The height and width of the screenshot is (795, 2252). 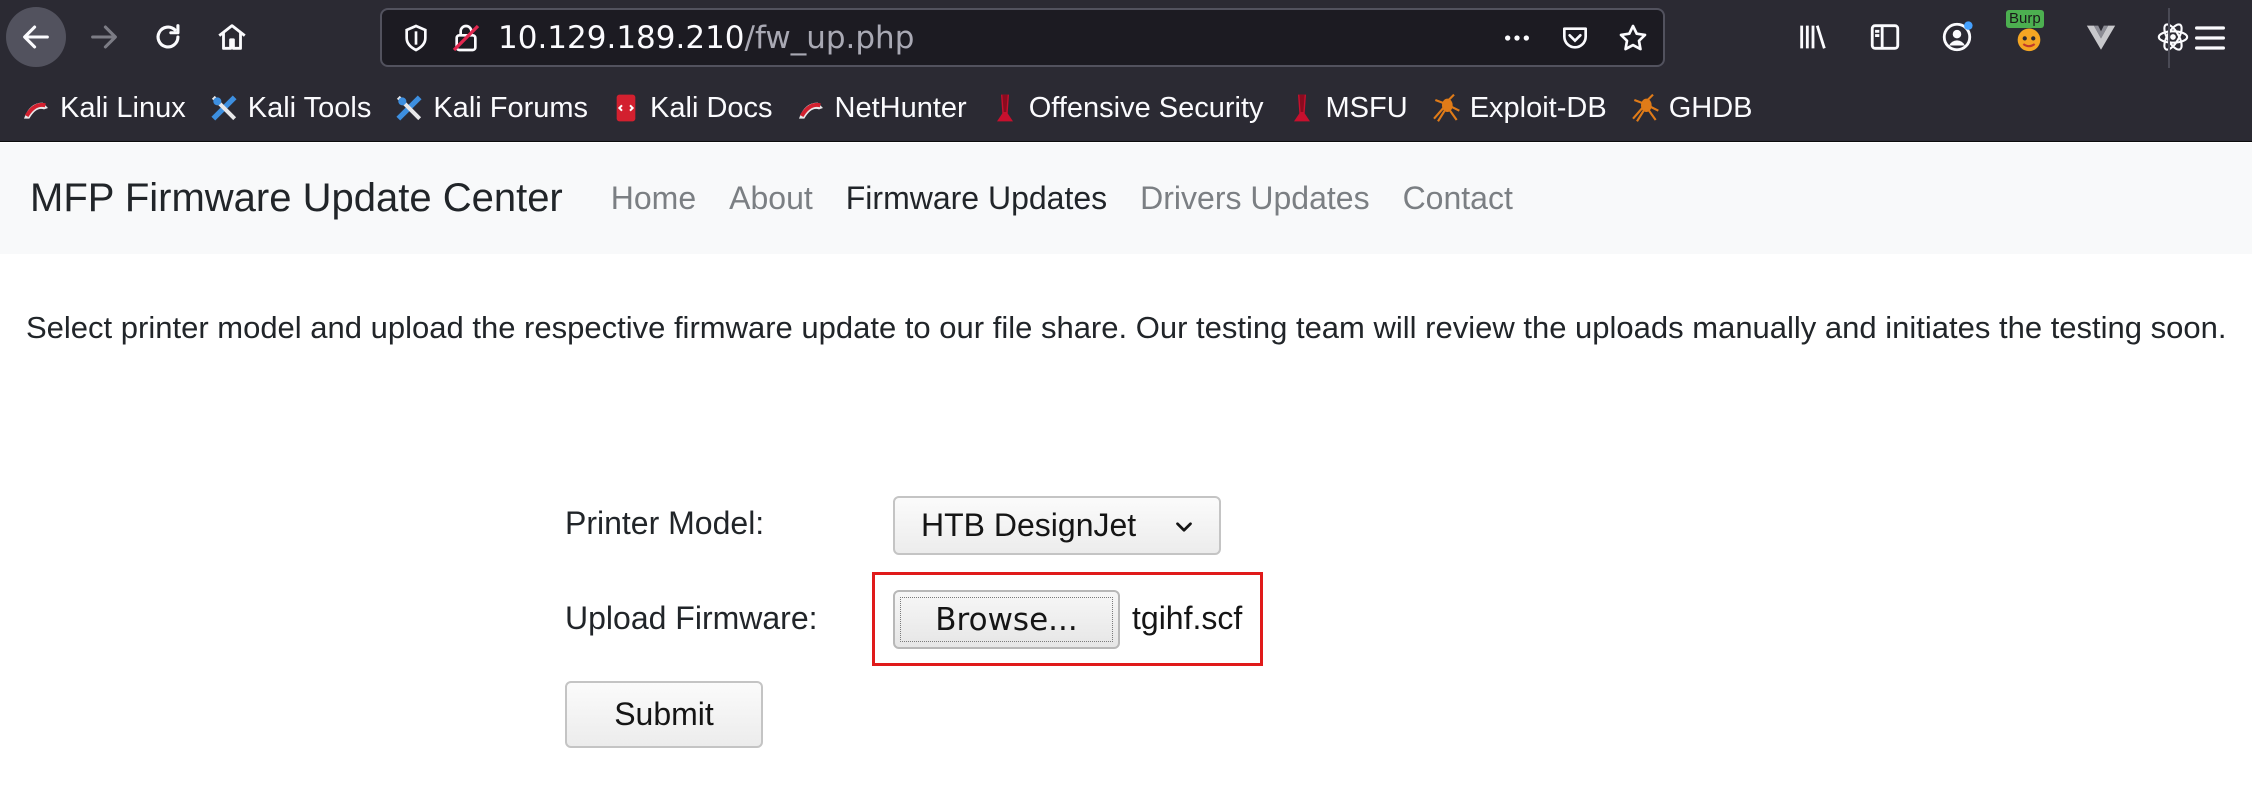 I want to click on nav-link-home: Home, so click(x=653, y=198).